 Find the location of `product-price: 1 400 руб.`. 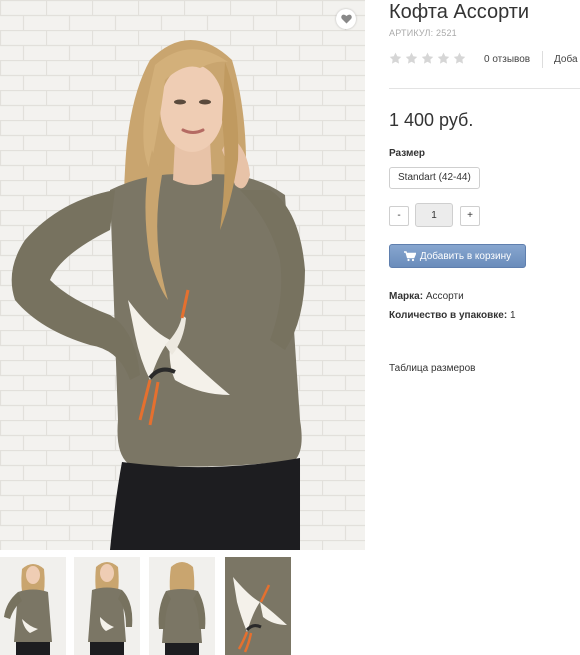

product-price: 1 400 руб. is located at coordinates (431, 120).